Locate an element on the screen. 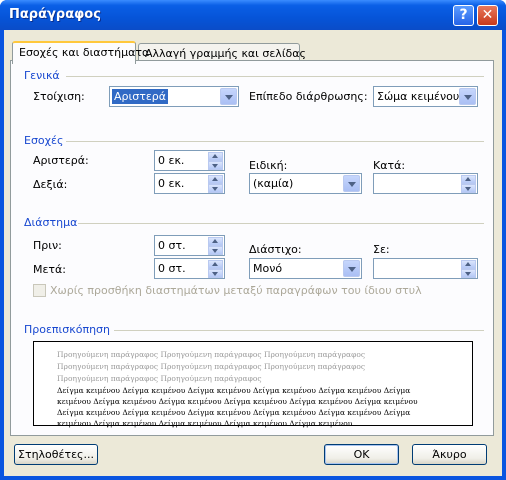 The width and height of the screenshot is (506, 480). outline-level-value: Σώμα κειμένου is located at coordinates (418, 96).